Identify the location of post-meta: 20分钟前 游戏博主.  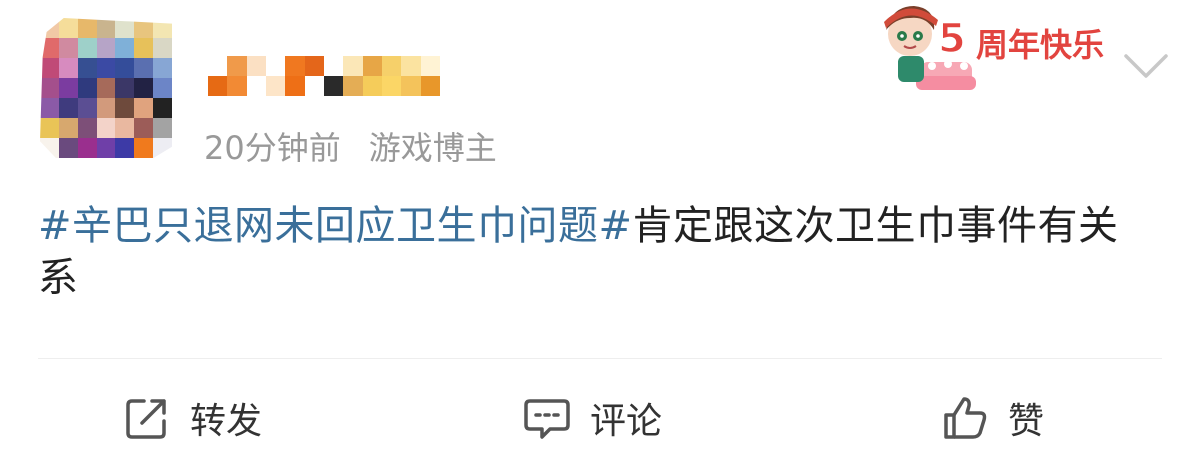
(350, 146).